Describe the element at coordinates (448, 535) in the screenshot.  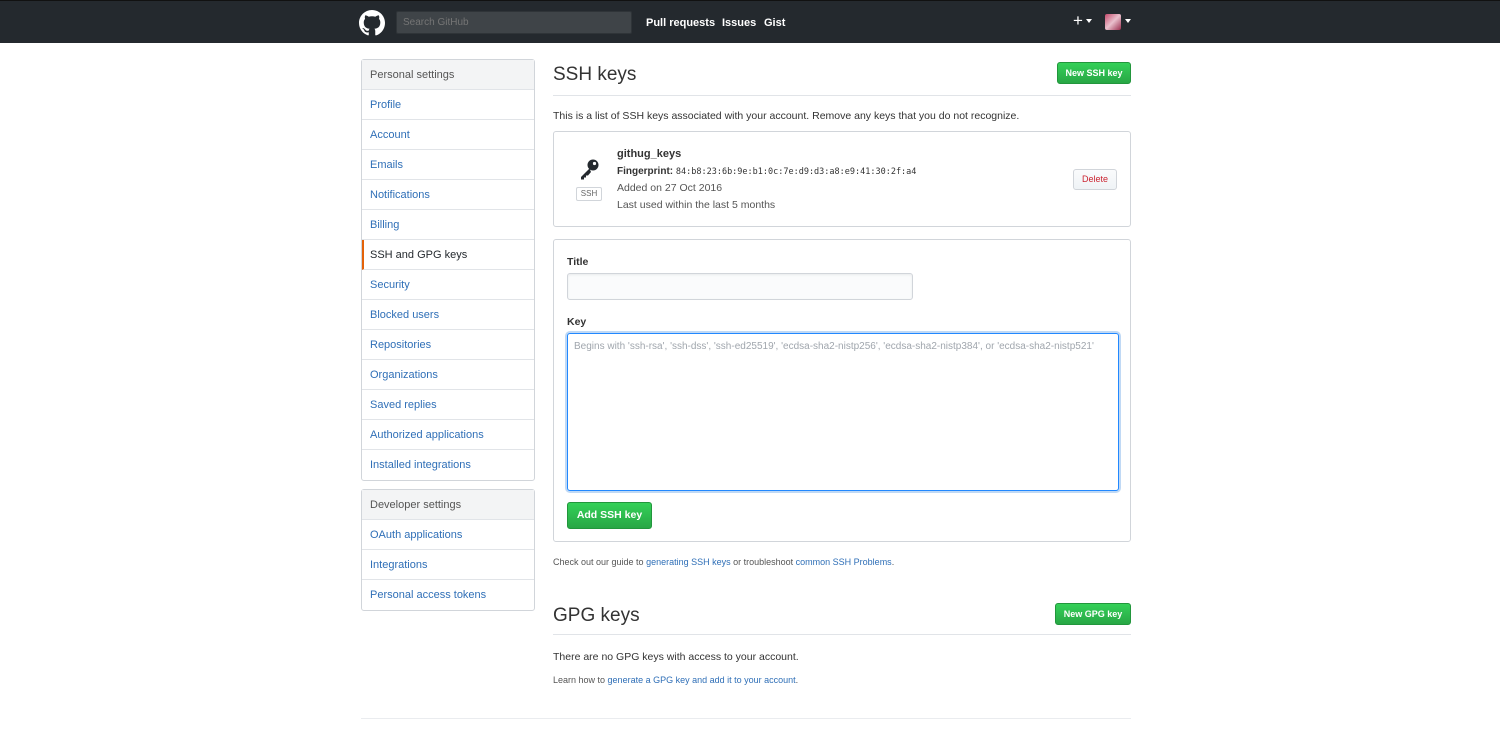
I see `sidebar-item-oauth-applications: OAuth applications` at that location.